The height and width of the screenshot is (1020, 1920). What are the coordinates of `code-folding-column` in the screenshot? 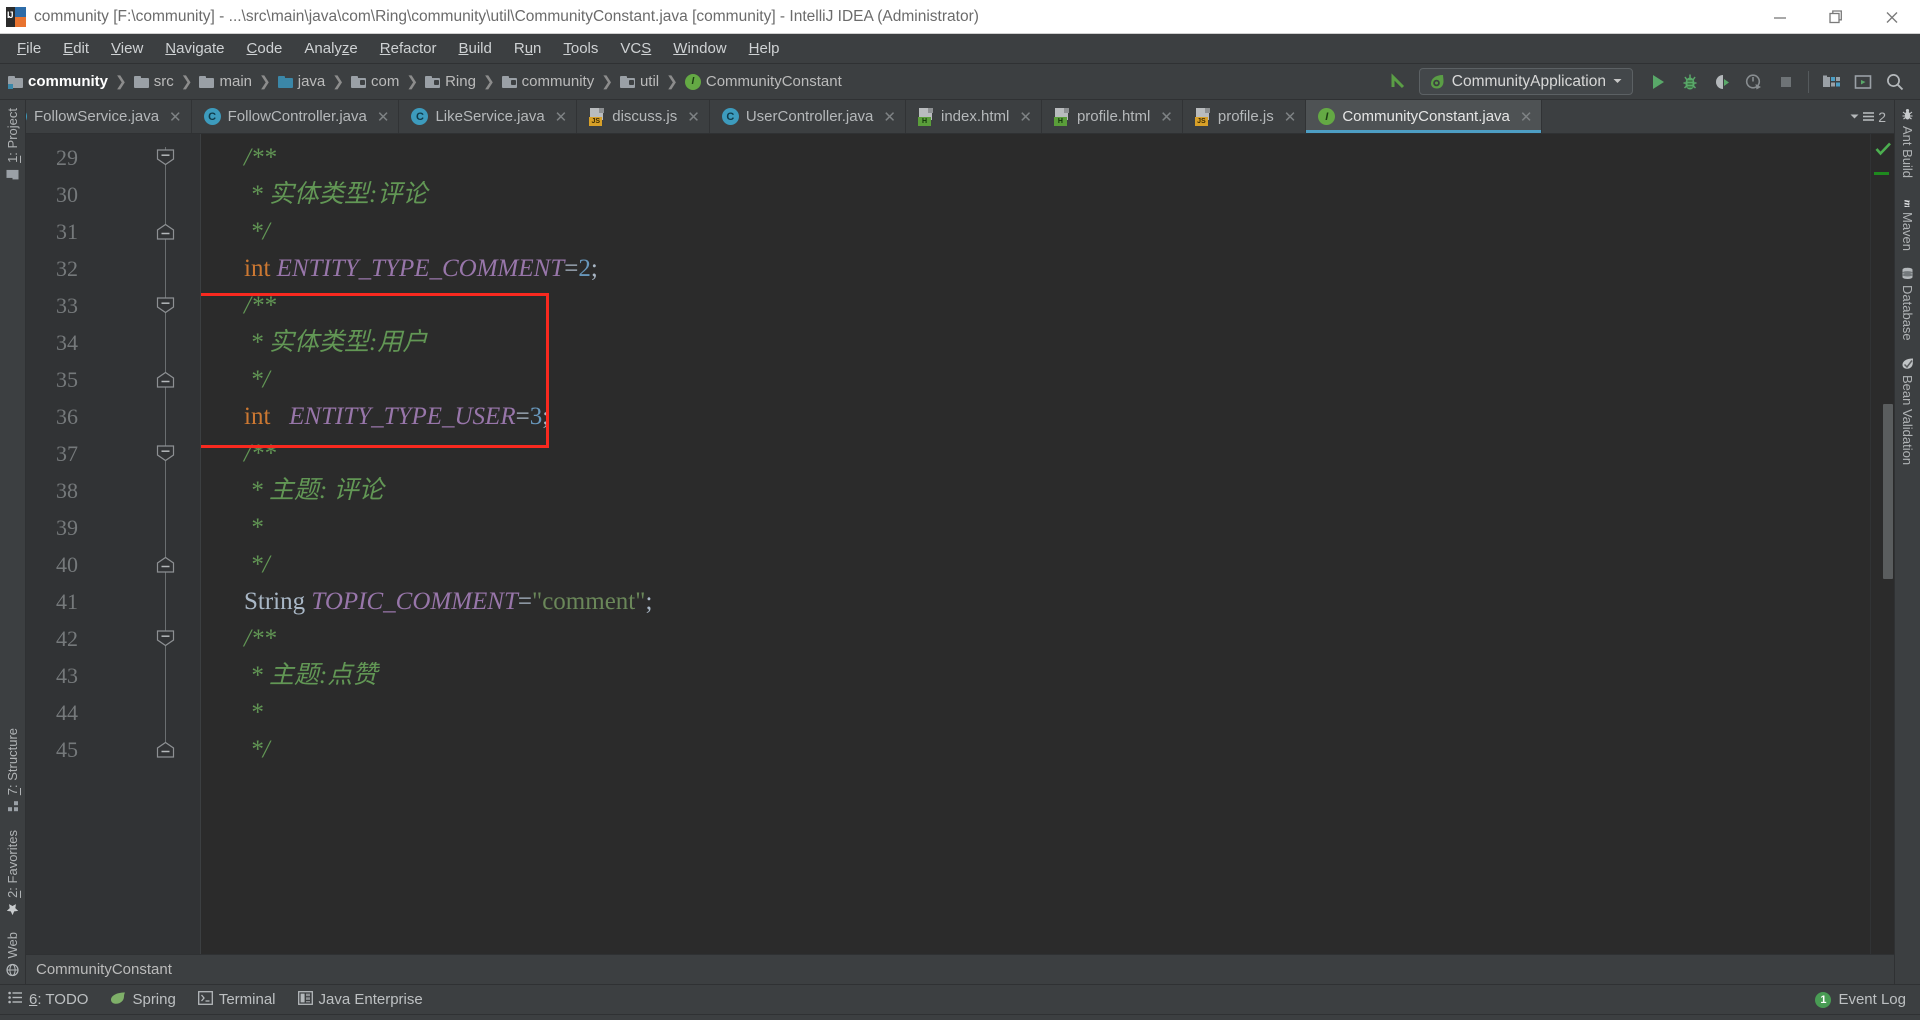 It's located at (166, 546).